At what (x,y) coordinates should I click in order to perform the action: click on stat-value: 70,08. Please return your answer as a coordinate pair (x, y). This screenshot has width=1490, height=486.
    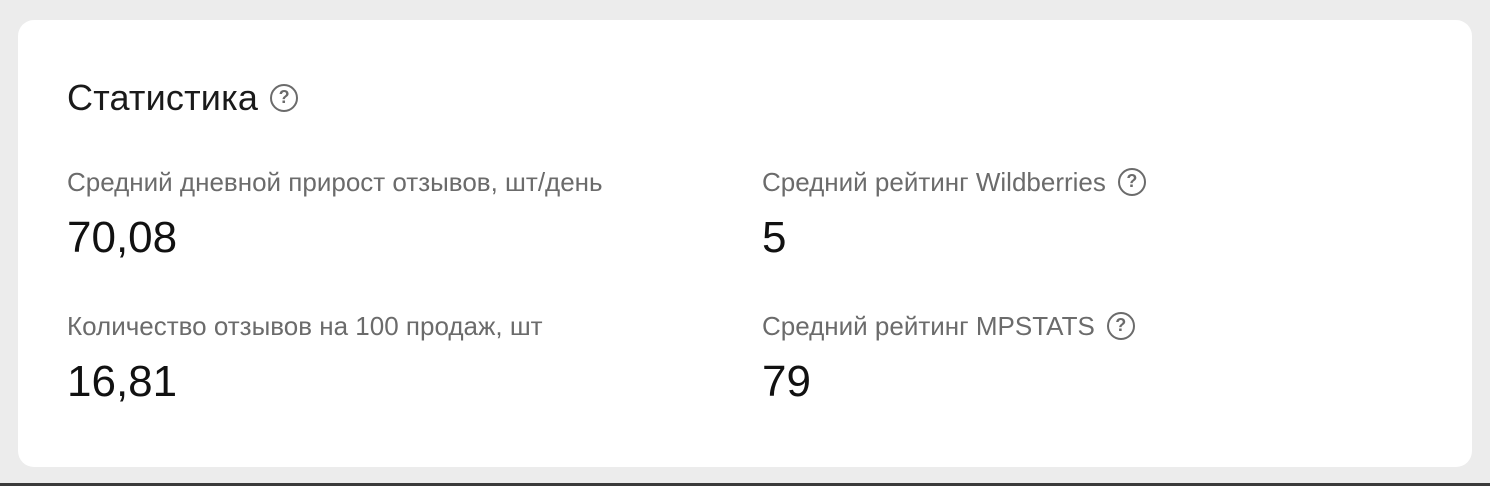
    Looking at the image, I should click on (122, 237).